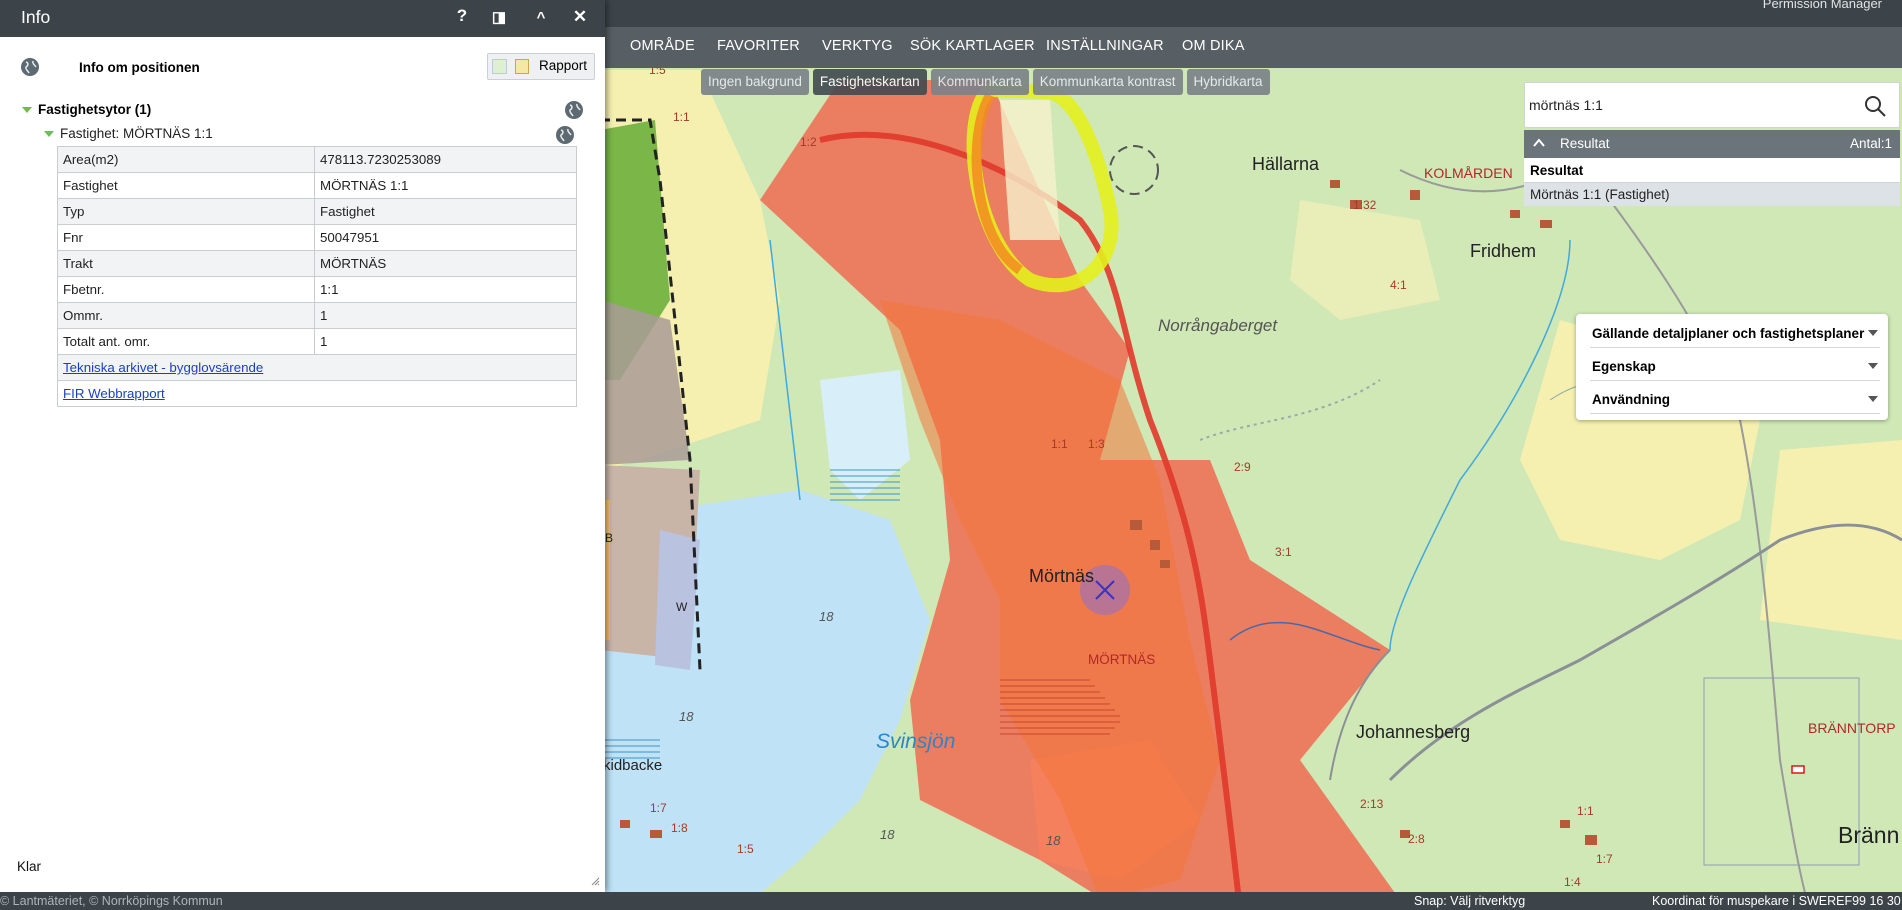 The width and height of the screenshot is (1902, 910). I want to click on map-label-mortnas: Mörtnäs, so click(1061, 576).